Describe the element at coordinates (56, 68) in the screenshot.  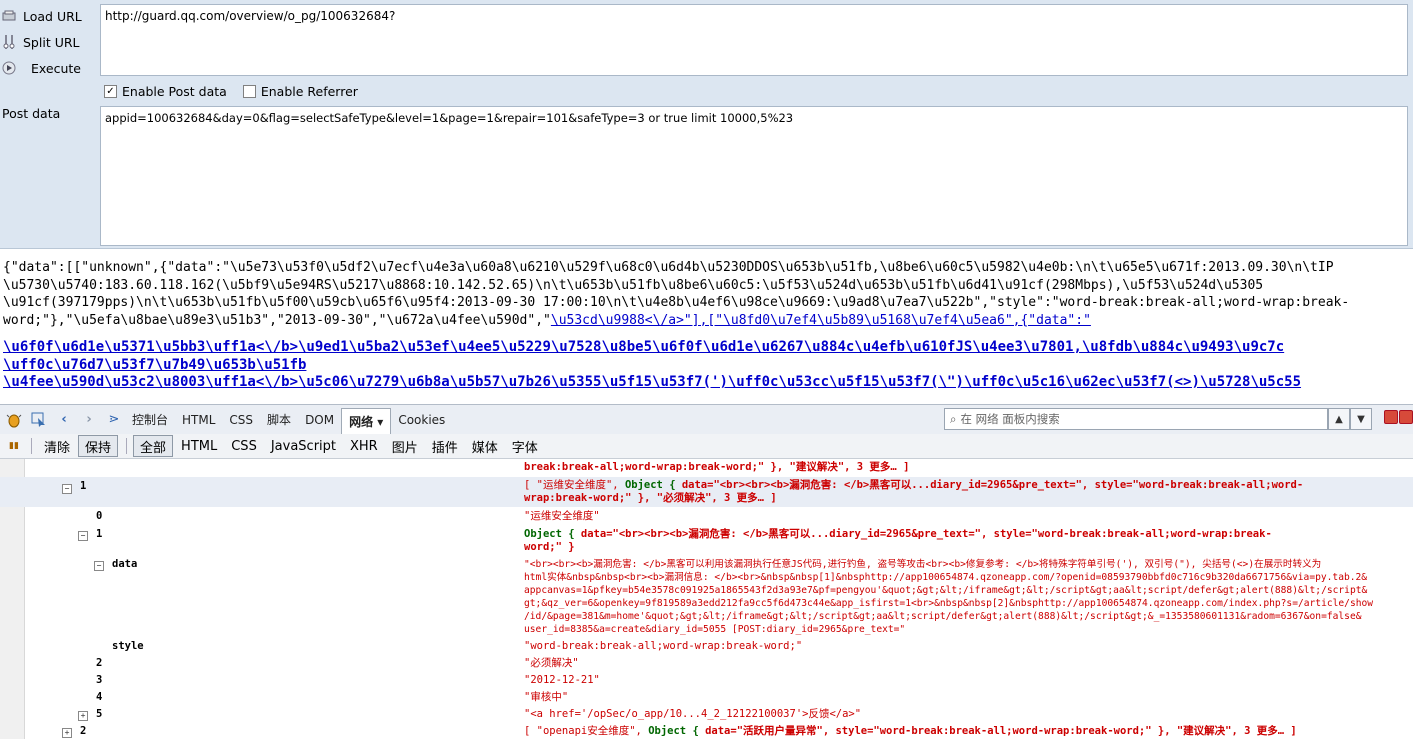
I see `execute-label: Execute` at that location.